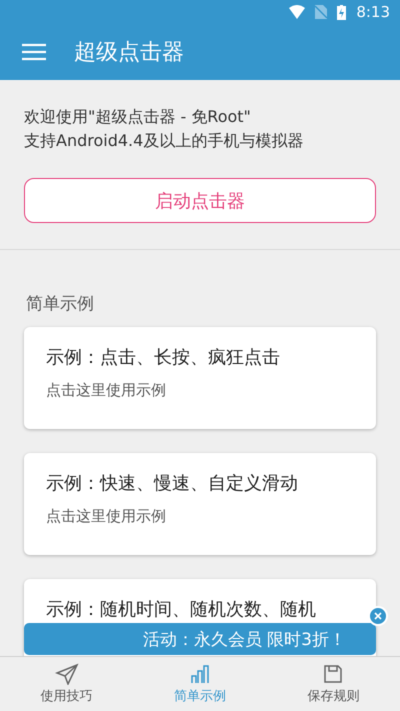 This screenshot has width=400, height=711. I want to click on example-card: 示例：快速、慢速、自定义滑动 点击这里使用示例, so click(200, 504).